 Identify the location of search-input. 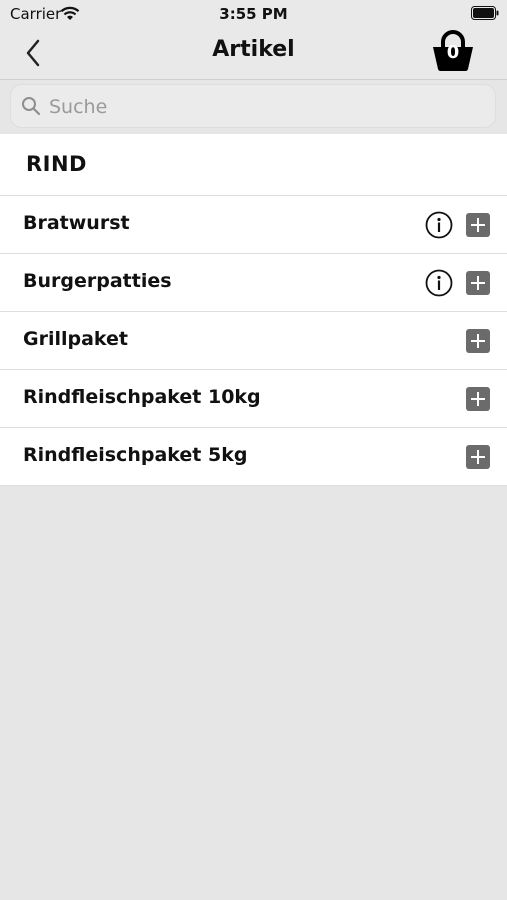
(264, 107).